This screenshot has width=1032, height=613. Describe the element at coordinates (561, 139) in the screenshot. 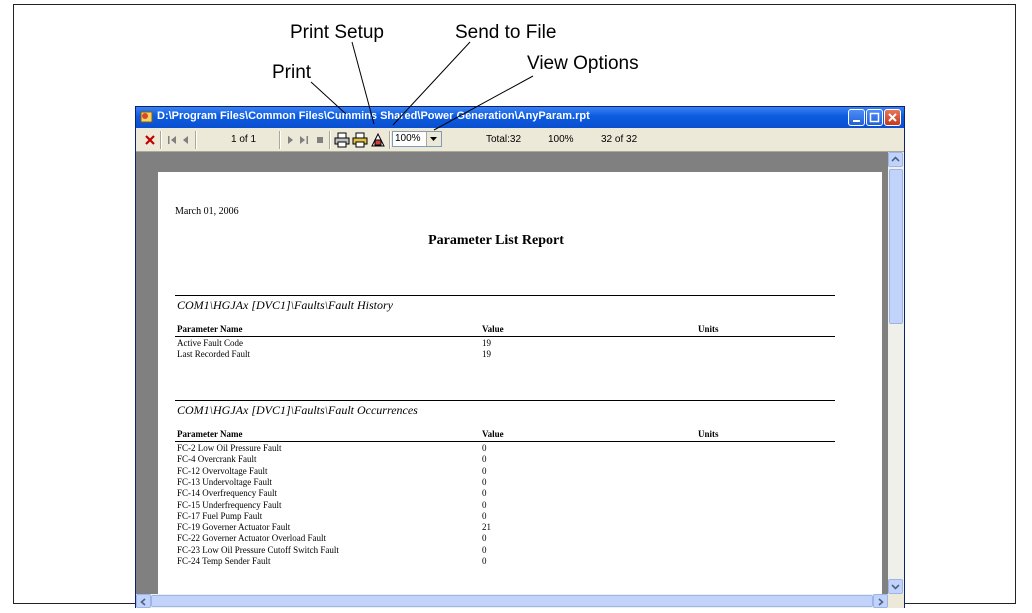

I see `percent-read: 100%` at that location.